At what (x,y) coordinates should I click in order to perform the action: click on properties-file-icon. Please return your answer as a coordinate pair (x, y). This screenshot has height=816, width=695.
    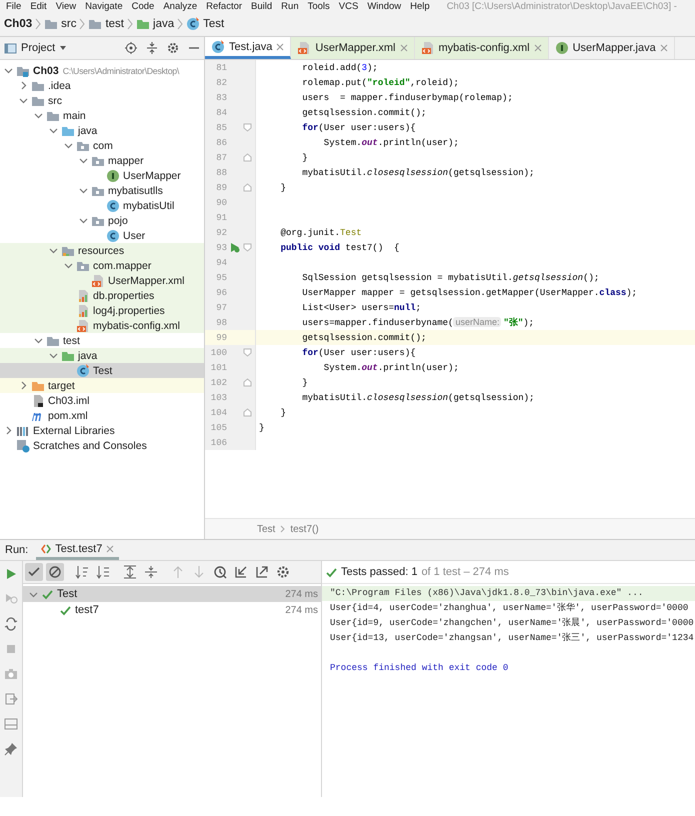
    Looking at the image, I should click on (83, 311).